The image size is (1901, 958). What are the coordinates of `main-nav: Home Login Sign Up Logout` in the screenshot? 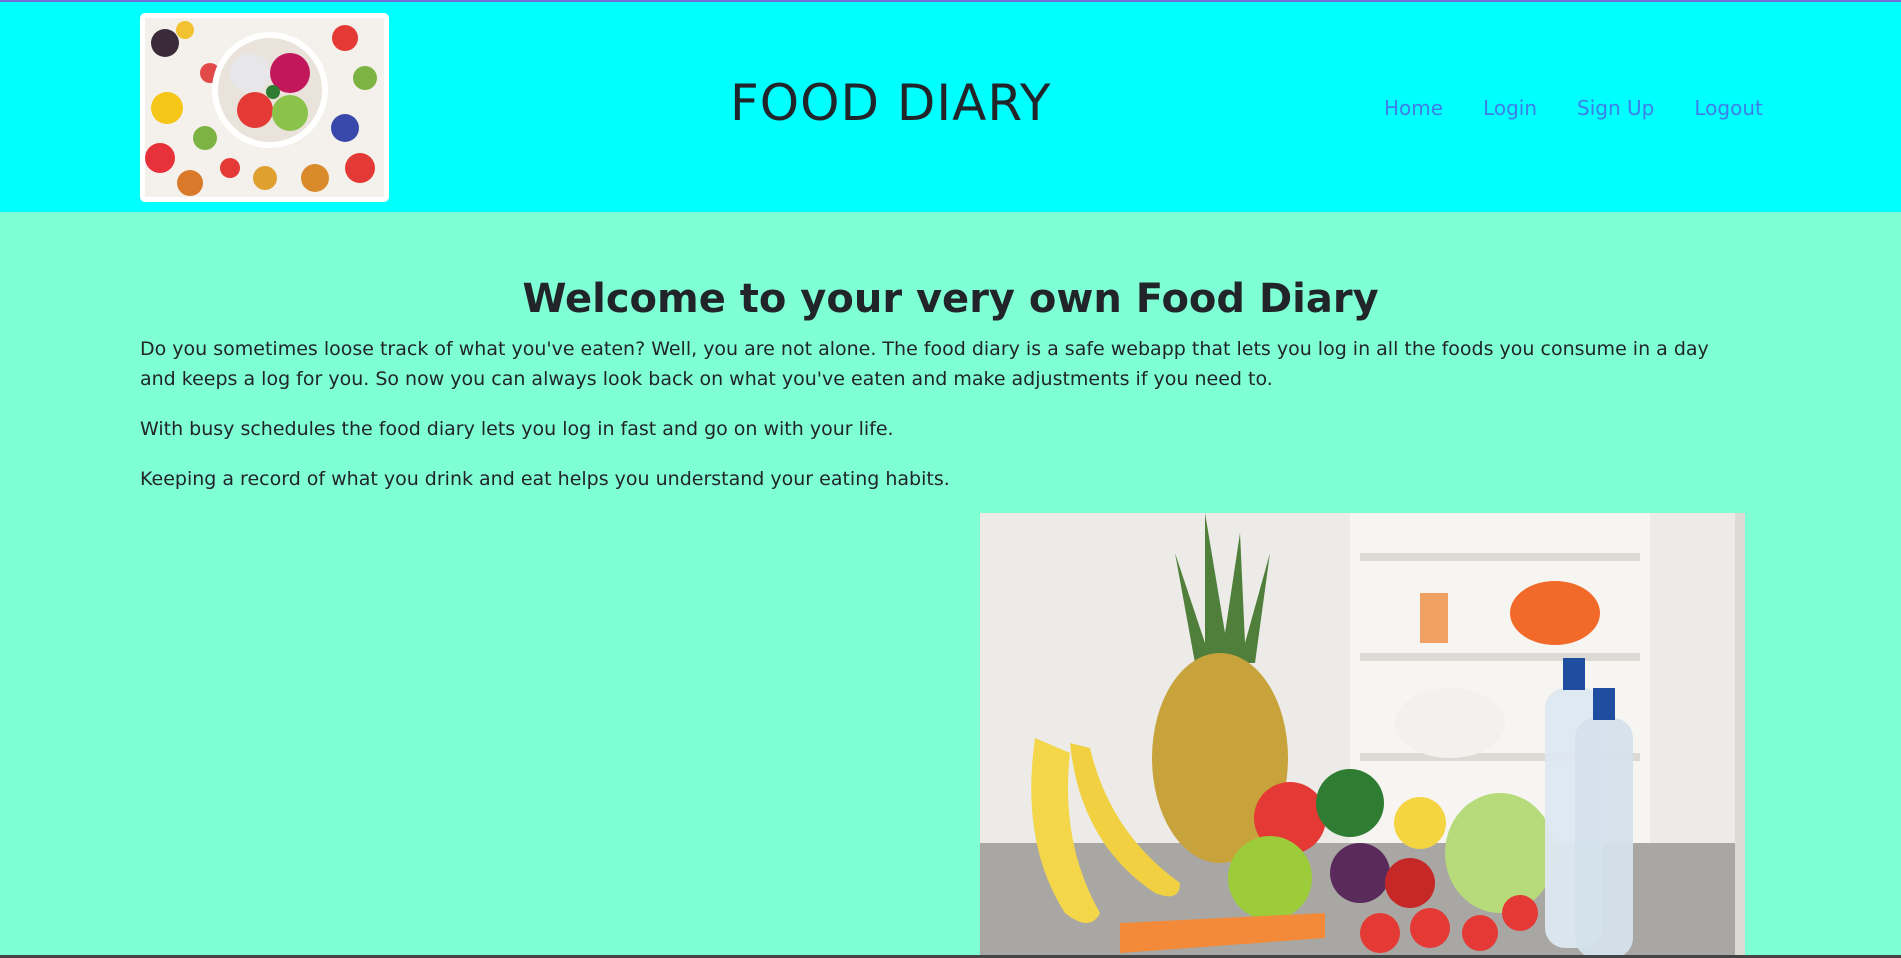 It's located at (1593, 108).